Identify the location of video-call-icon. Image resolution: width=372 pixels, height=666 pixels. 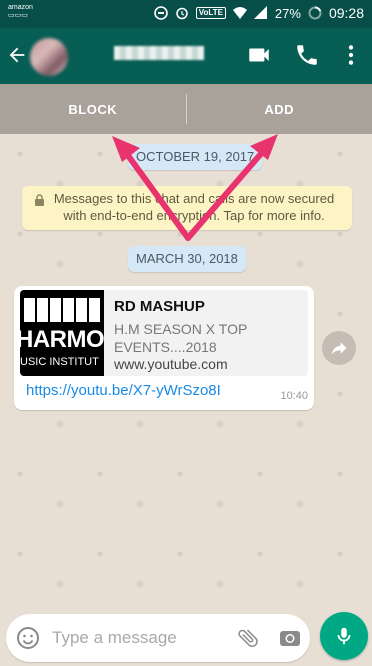
(259, 55).